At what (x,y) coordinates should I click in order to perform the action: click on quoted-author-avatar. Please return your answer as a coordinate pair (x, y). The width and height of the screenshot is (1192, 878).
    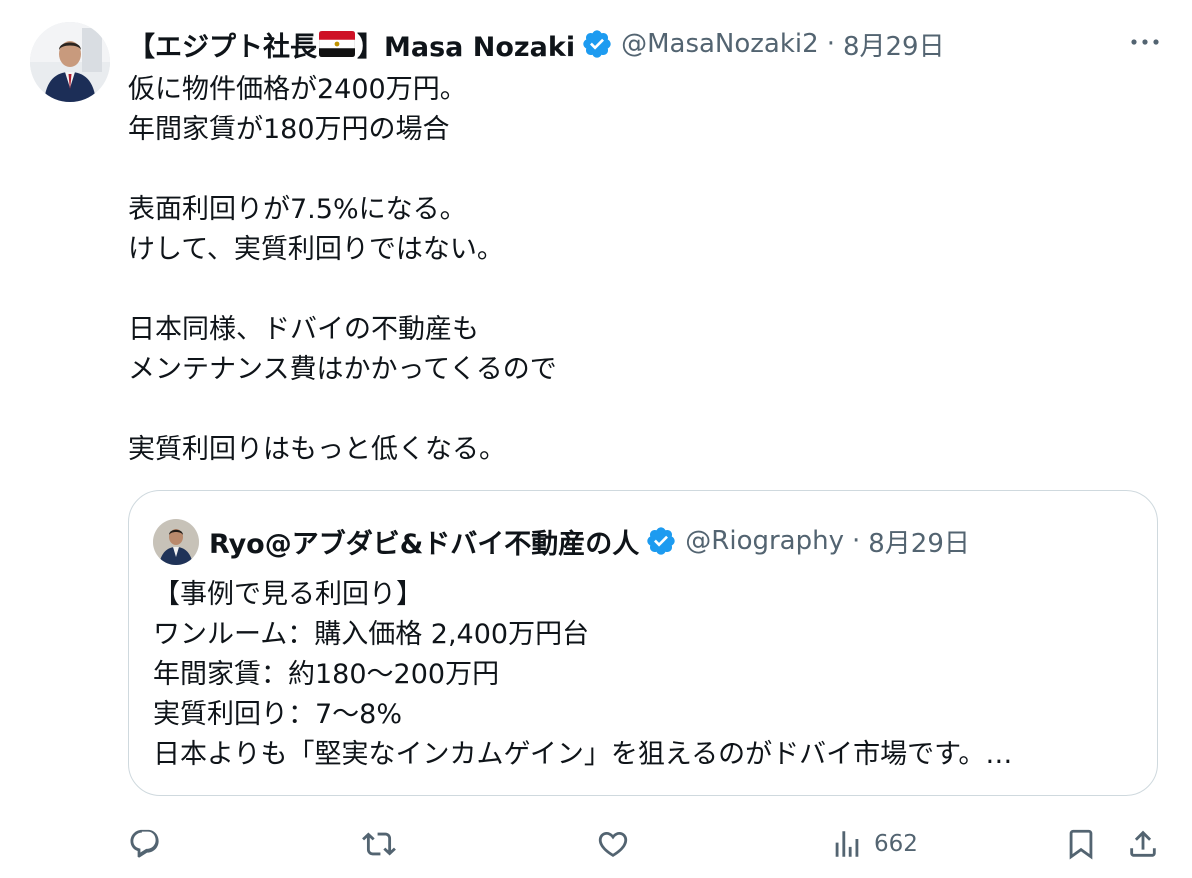
    Looking at the image, I should click on (176, 542).